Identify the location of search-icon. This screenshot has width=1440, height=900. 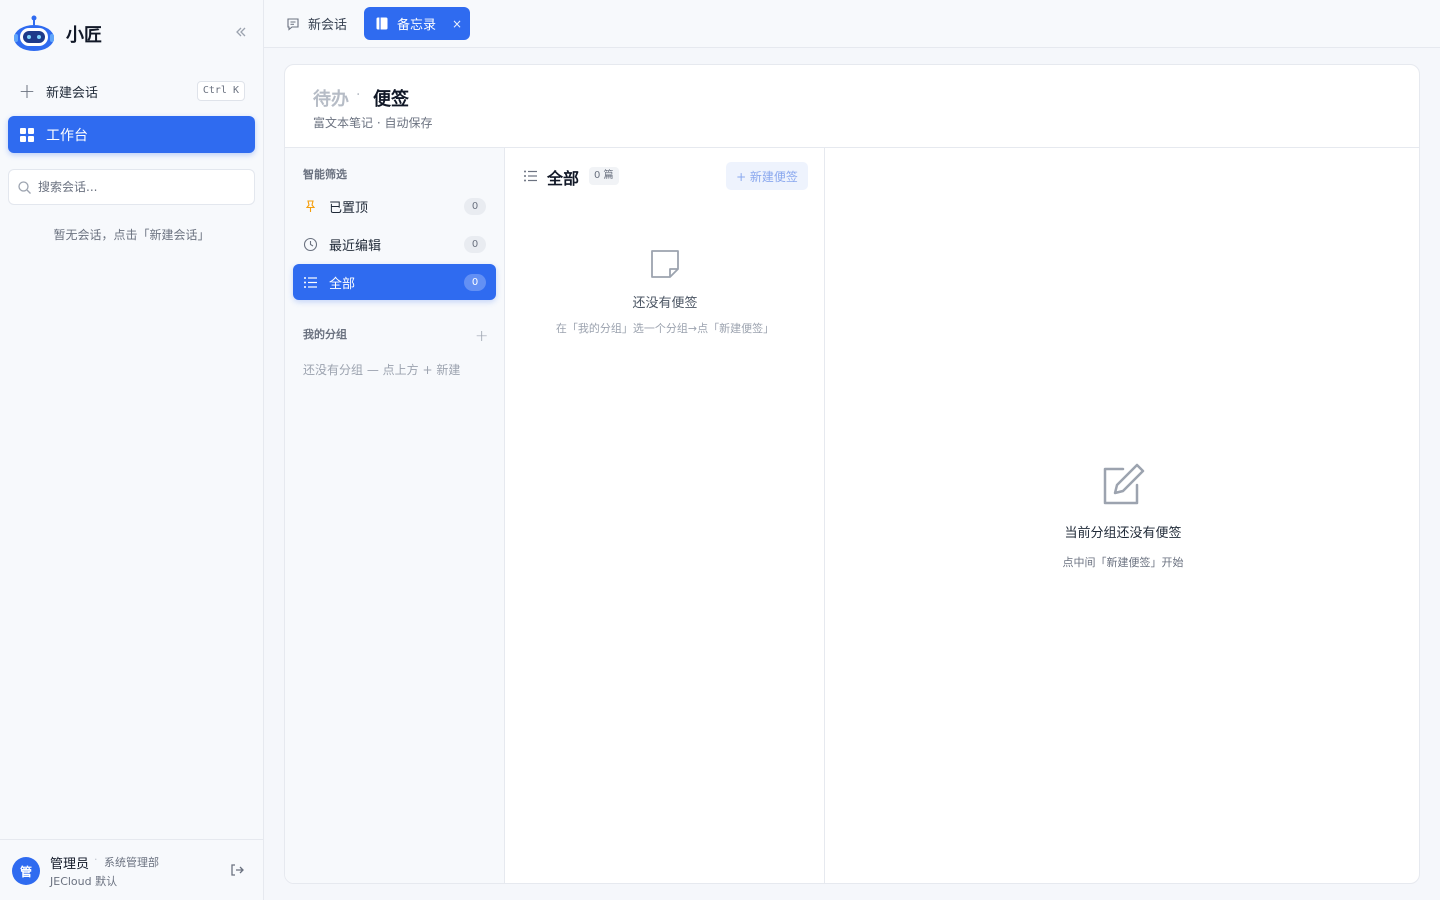
(24, 187).